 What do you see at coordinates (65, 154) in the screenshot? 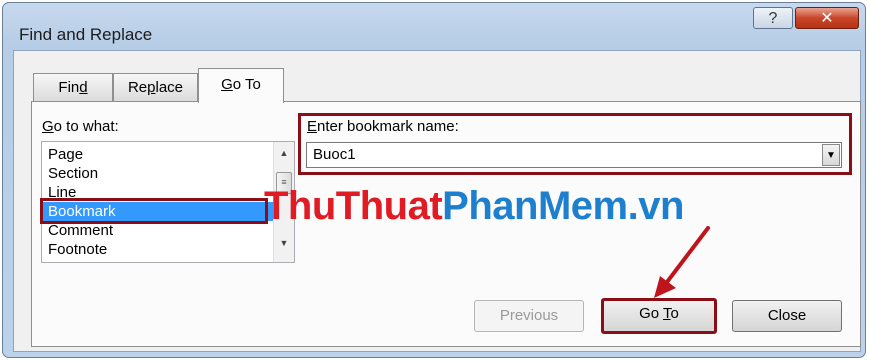
I see `list-item-page: Page` at bounding box center [65, 154].